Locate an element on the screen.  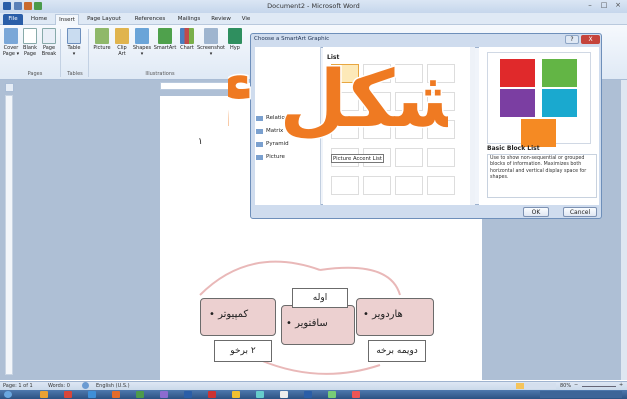
clip-art-button: Clip Art is located at coordinates (122, 42).